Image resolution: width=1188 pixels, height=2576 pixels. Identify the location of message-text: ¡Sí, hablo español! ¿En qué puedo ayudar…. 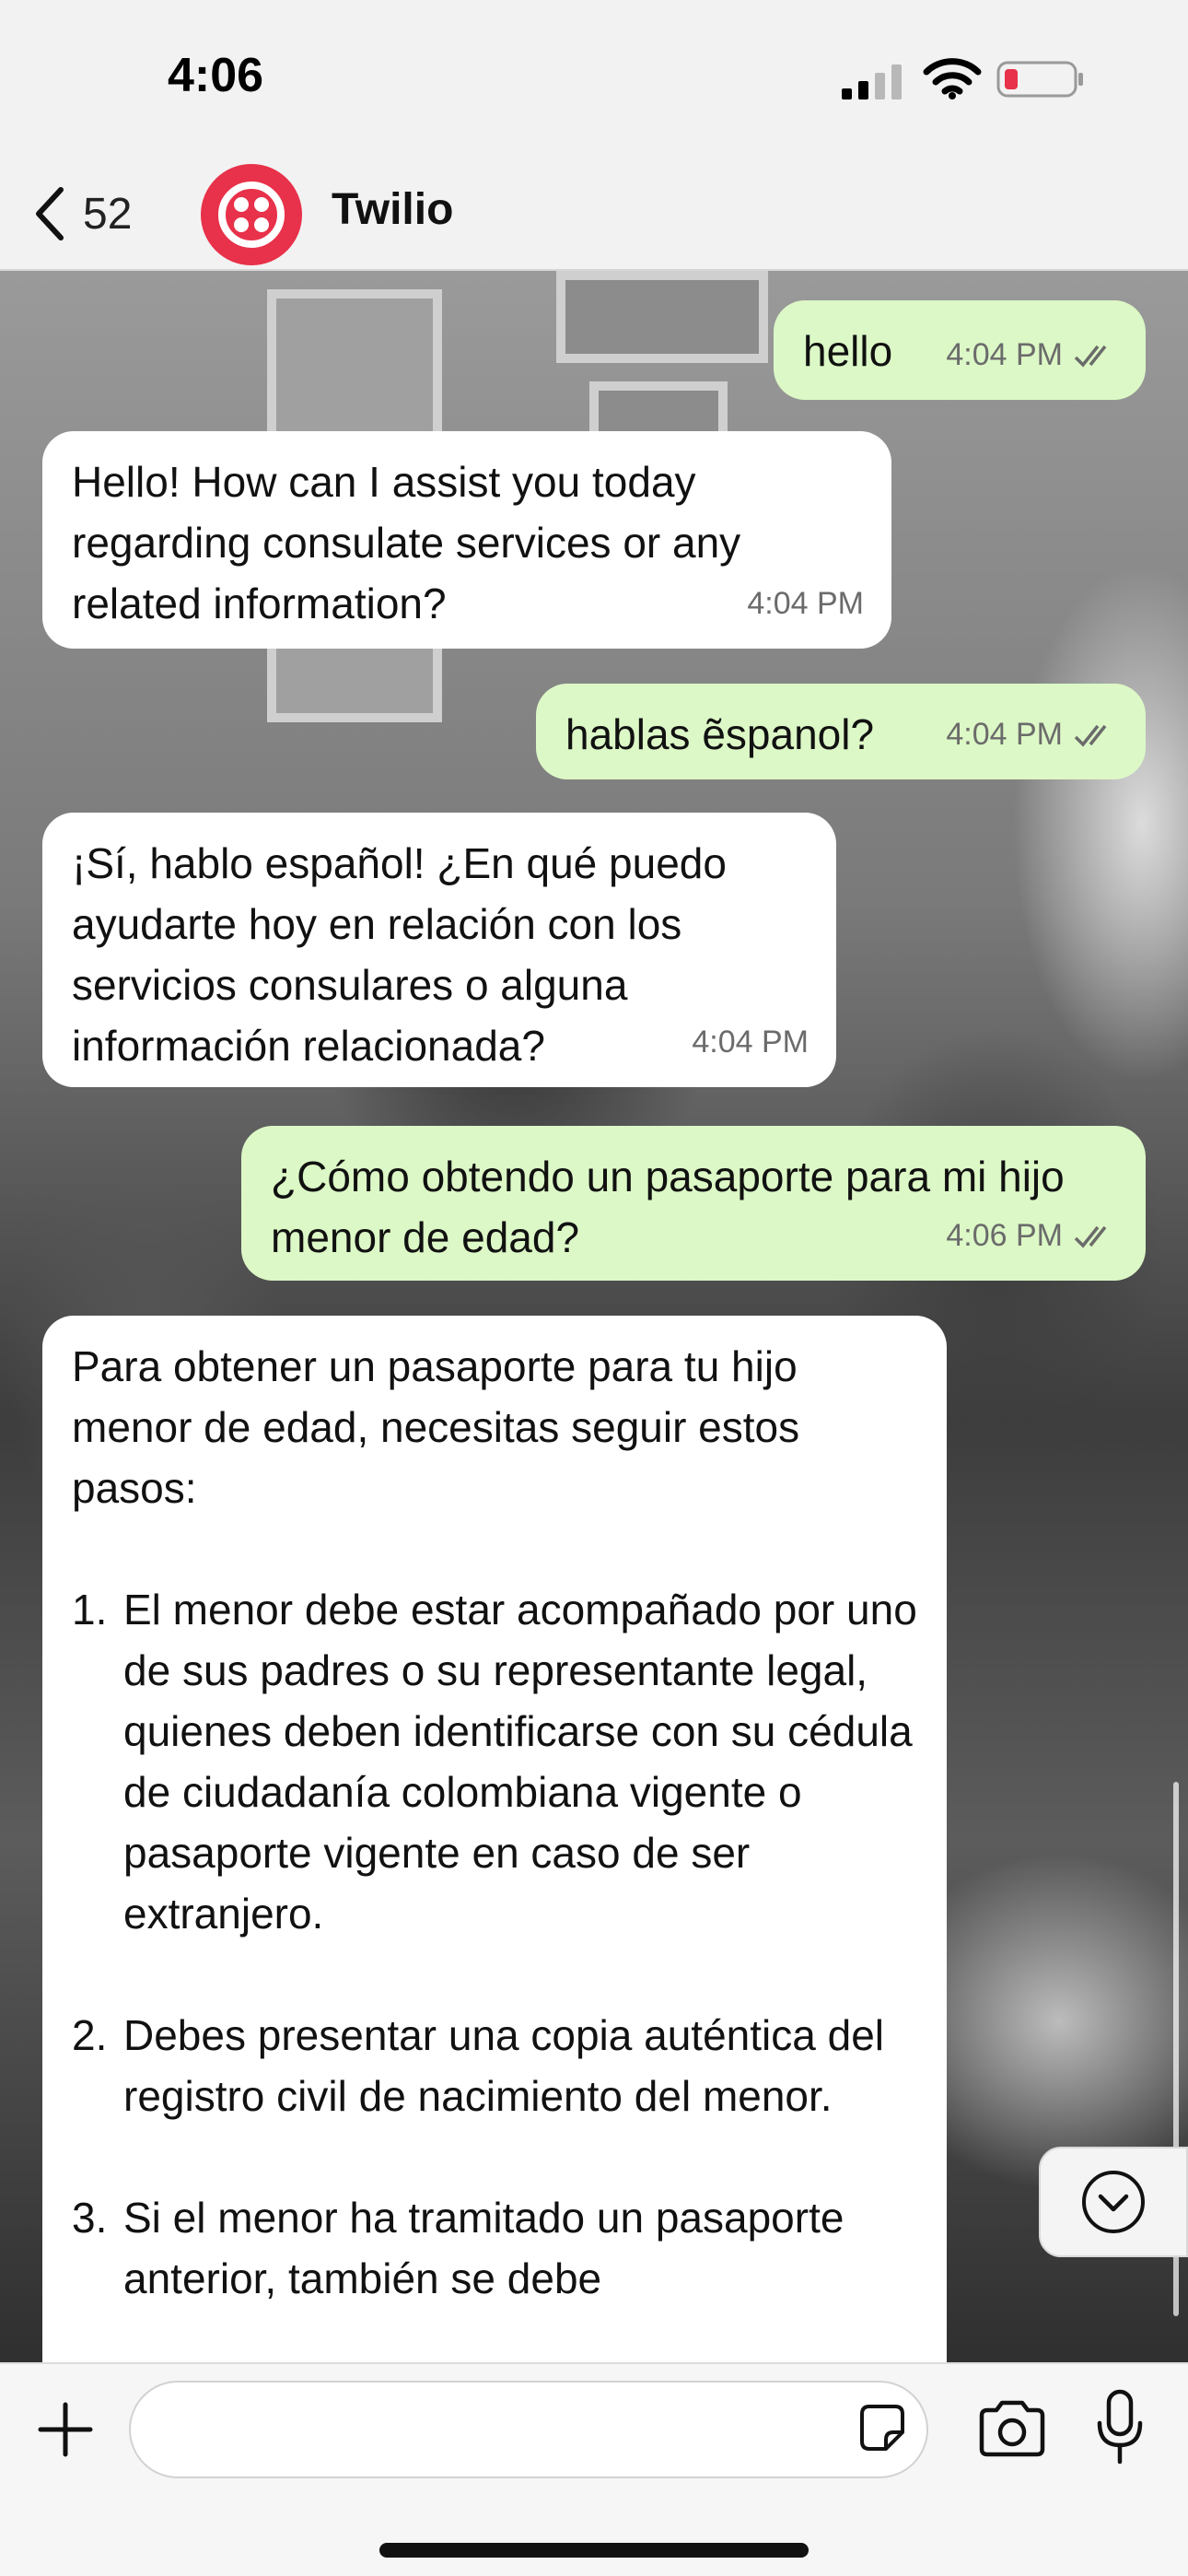
(405, 954).